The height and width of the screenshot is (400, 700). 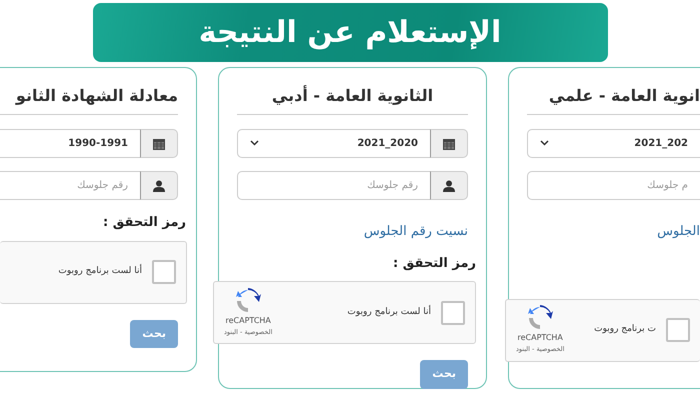 I want to click on year-value: 2021_2020, so click(x=387, y=144).